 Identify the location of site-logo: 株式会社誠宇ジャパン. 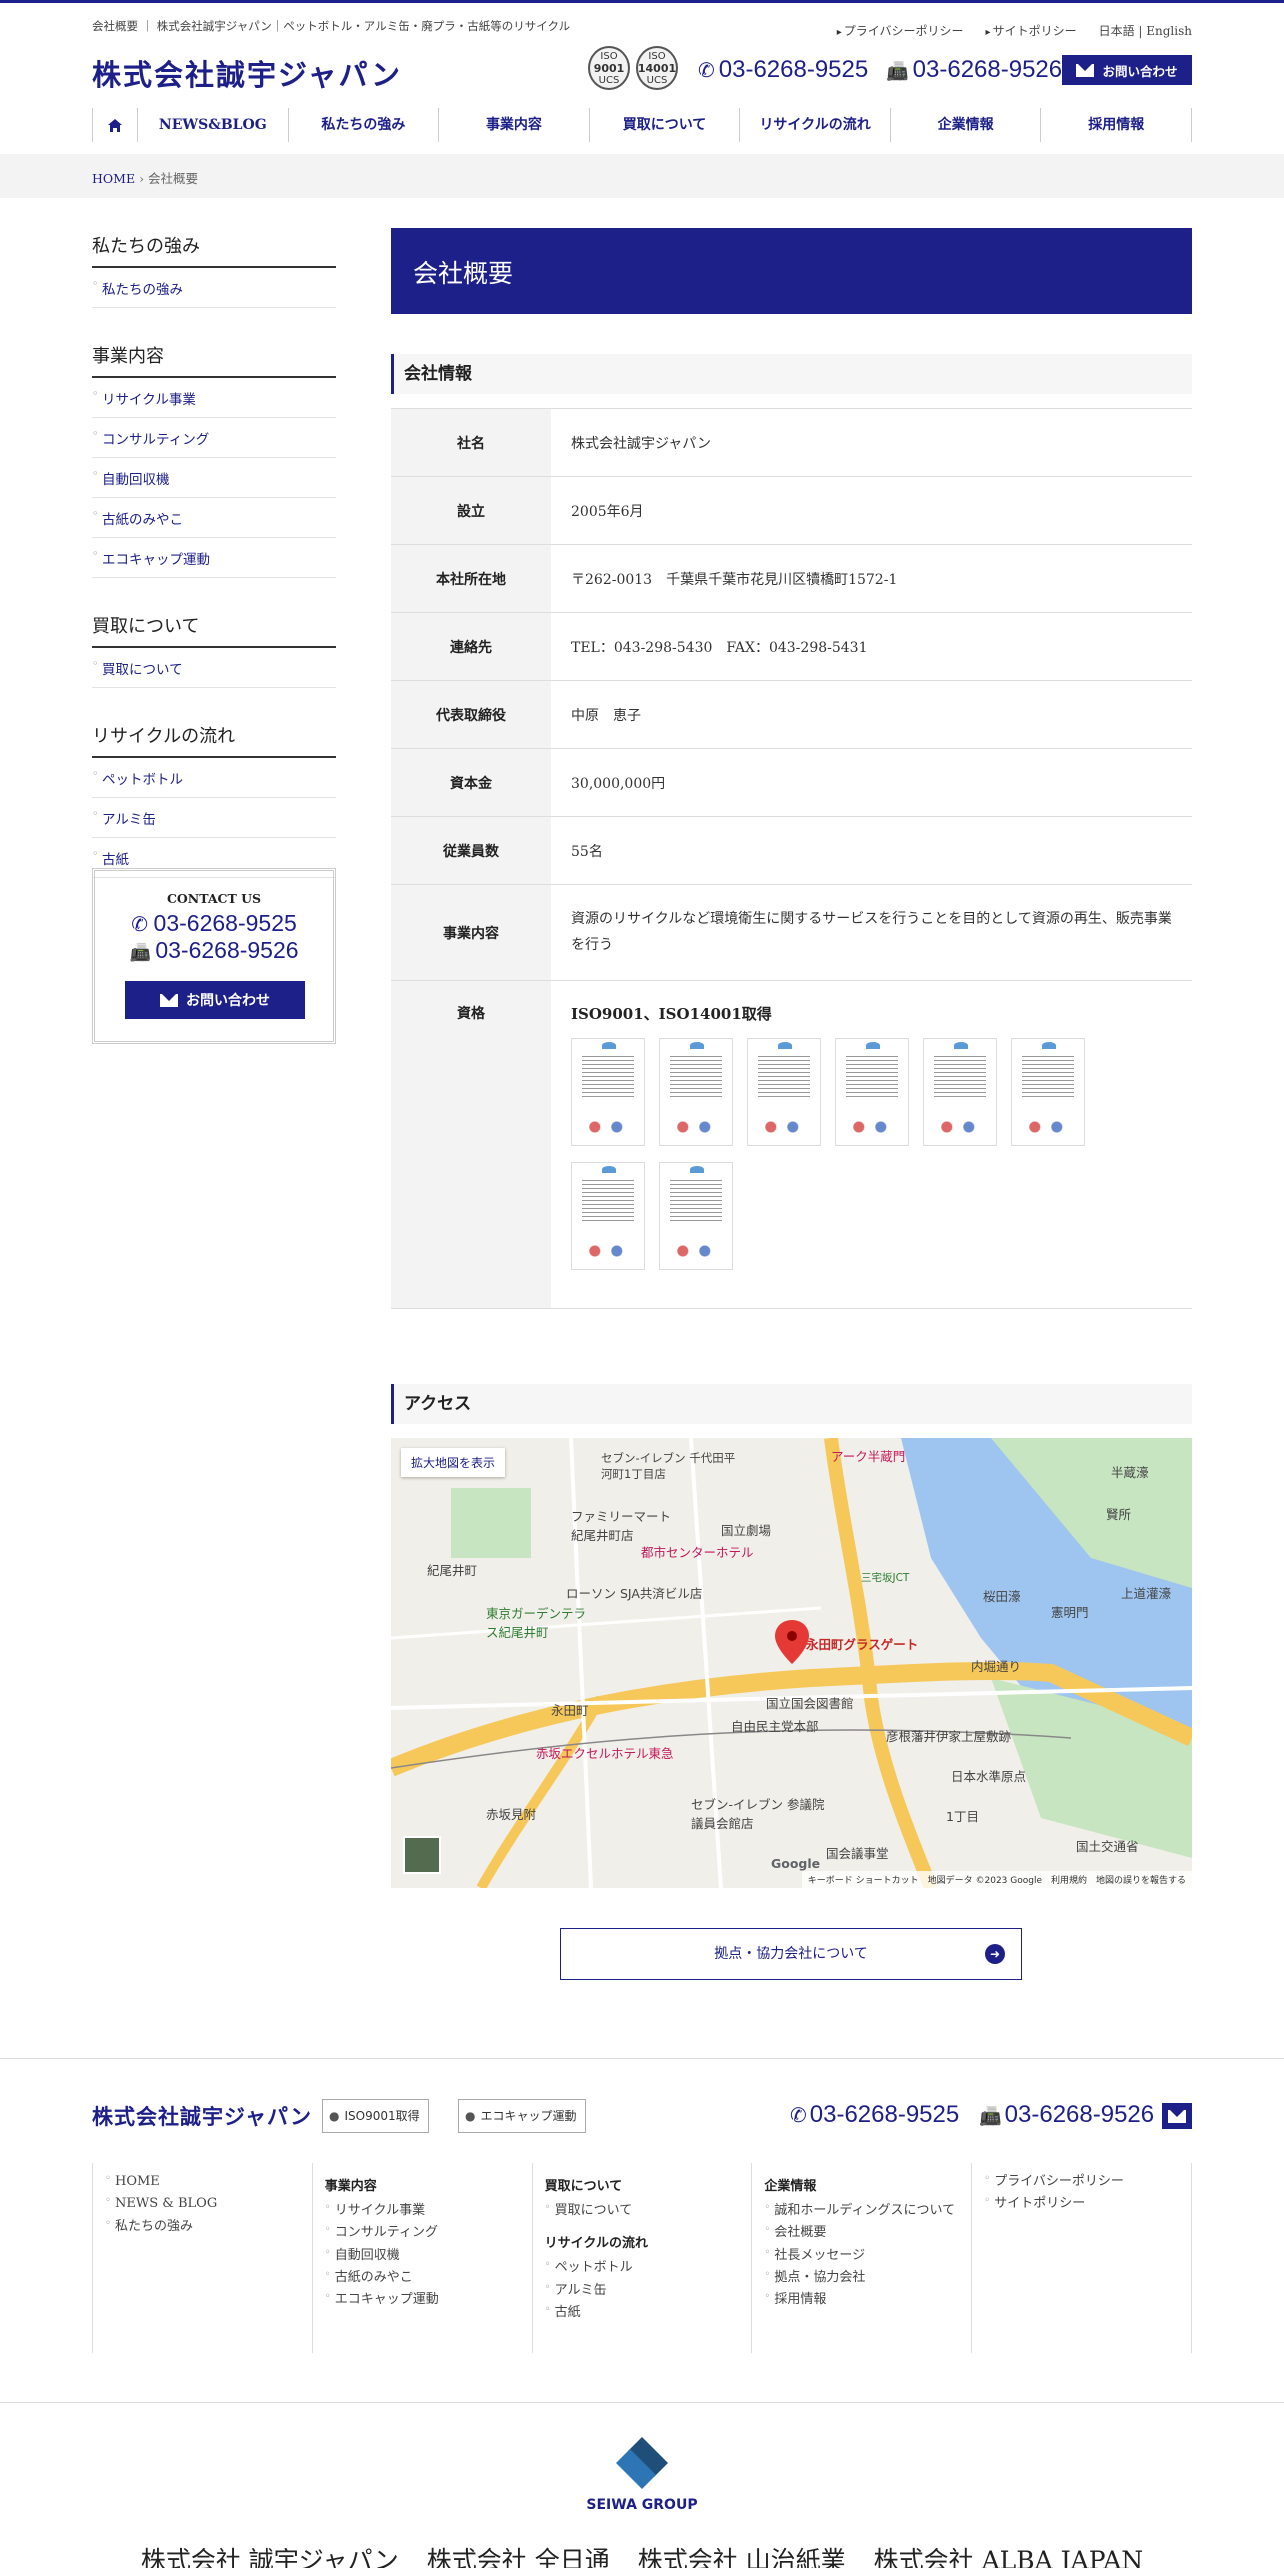
(247, 73).